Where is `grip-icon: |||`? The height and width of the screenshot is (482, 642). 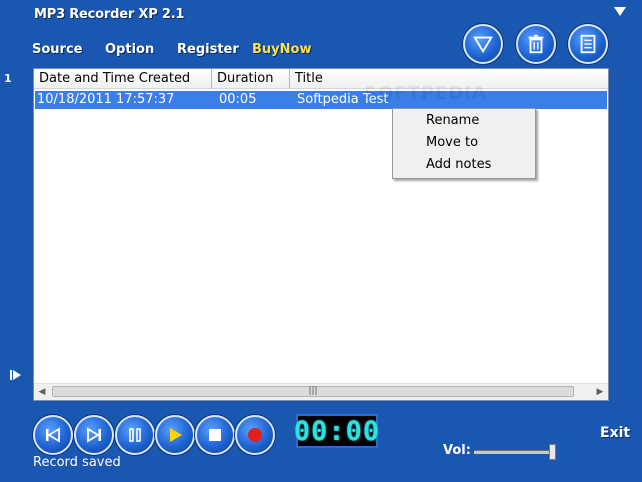
grip-icon: ||| is located at coordinates (313, 391).